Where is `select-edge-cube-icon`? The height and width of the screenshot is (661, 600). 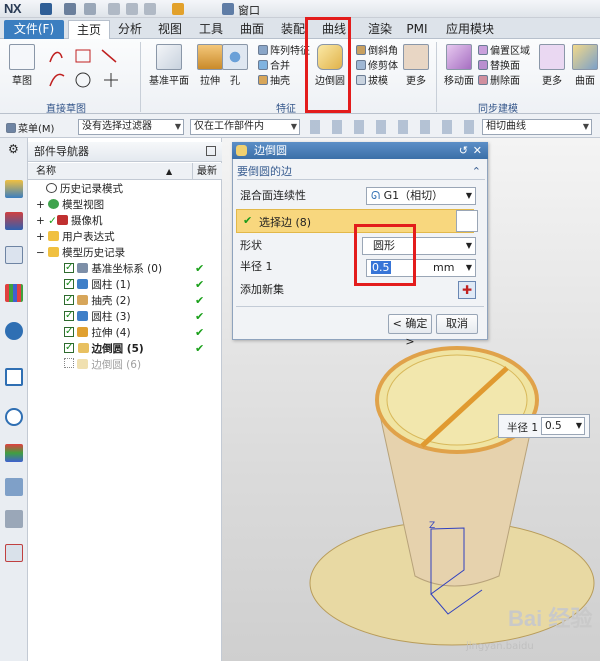 select-edge-cube-icon is located at coordinates (467, 221).